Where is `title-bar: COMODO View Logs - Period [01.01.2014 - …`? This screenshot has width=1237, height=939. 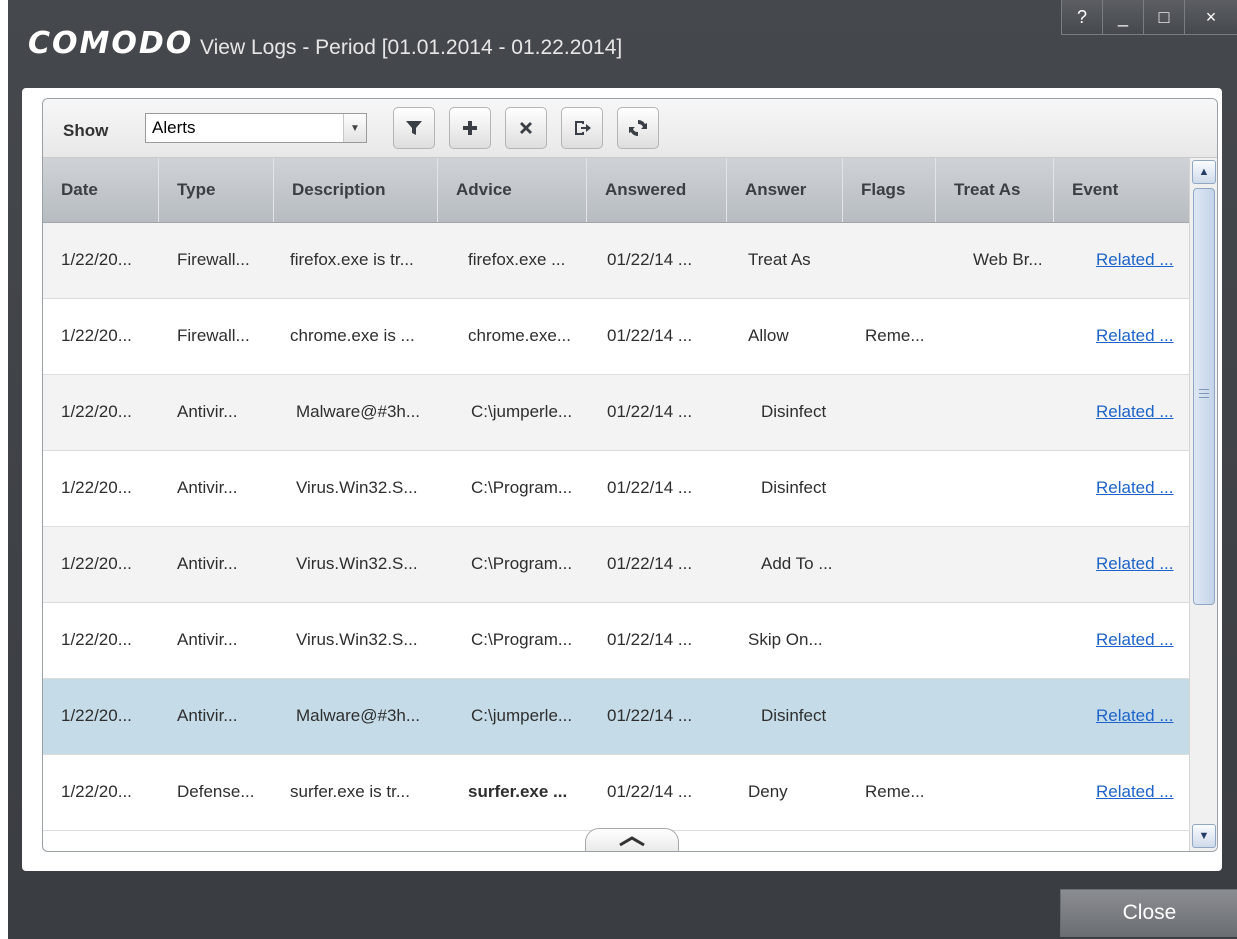
title-bar: COMODO View Logs - Period [01.01.2014 - … is located at coordinates (622, 44).